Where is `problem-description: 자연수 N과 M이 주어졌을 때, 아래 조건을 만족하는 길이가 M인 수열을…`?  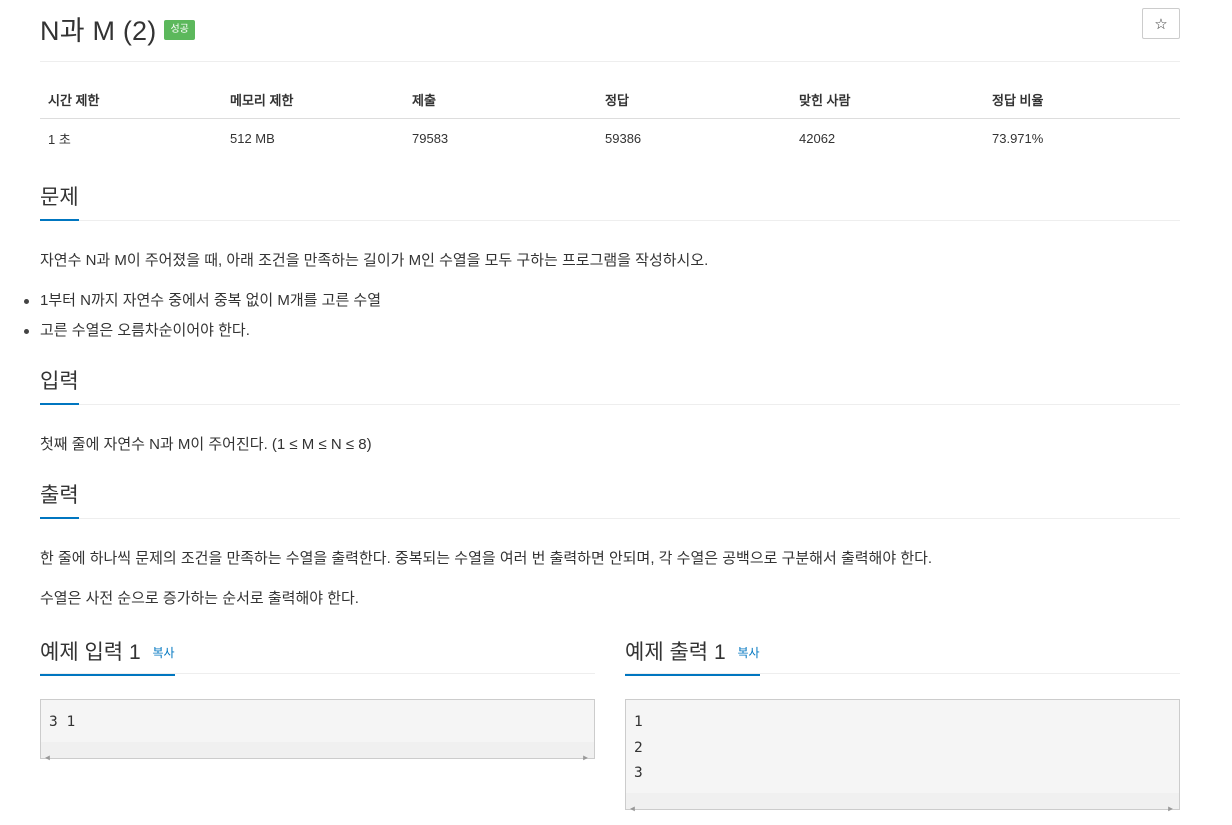 problem-description: 자연수 N과 M이 주어졌을 때, 아래 조건을 만족하는 길이가 M인 수열을… is located at coordinates (374, 260).